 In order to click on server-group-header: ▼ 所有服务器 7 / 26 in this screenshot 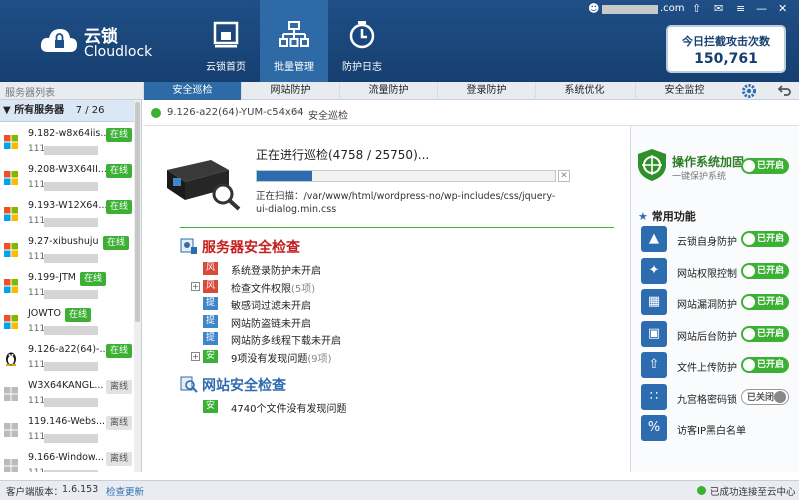, I will do `click(70, 111)`.